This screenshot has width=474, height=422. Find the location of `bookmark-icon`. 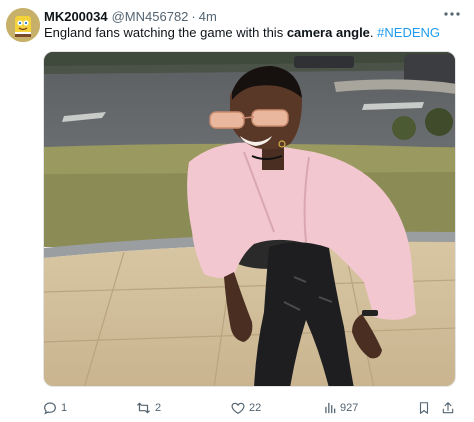

bookmark-icon is located at coordinates (424, 408).